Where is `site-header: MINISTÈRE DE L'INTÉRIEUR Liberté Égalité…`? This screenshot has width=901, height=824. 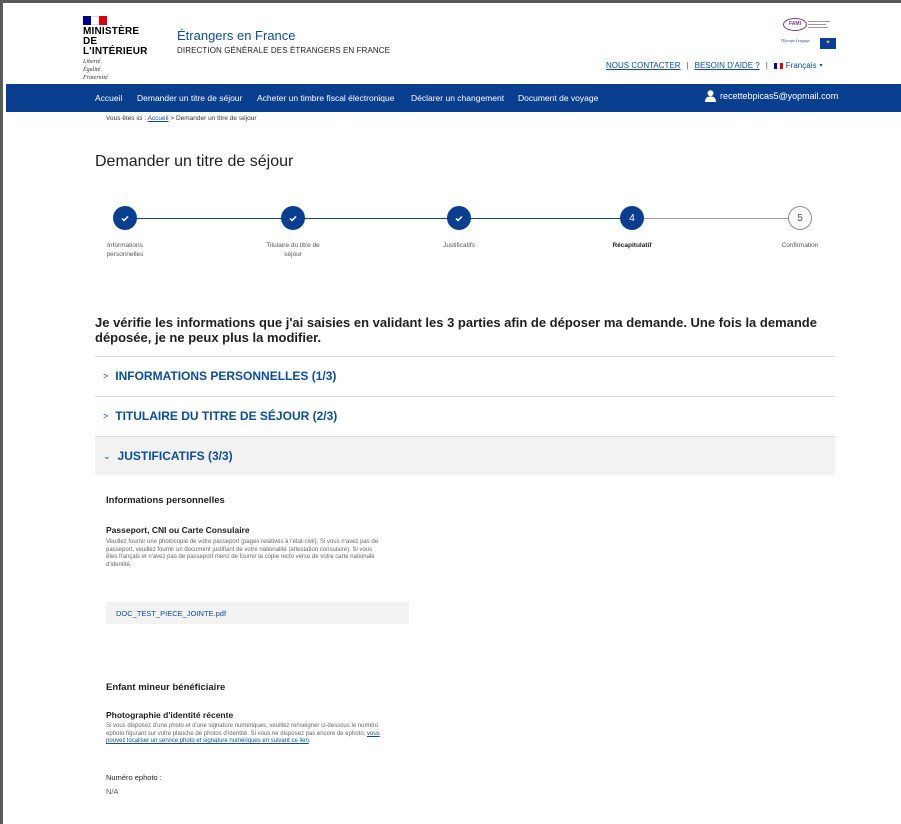 site-header: MINISTÈRE DE L'INTÉRIEUR Liberté Égalité… is located at coordinates (453, 44).